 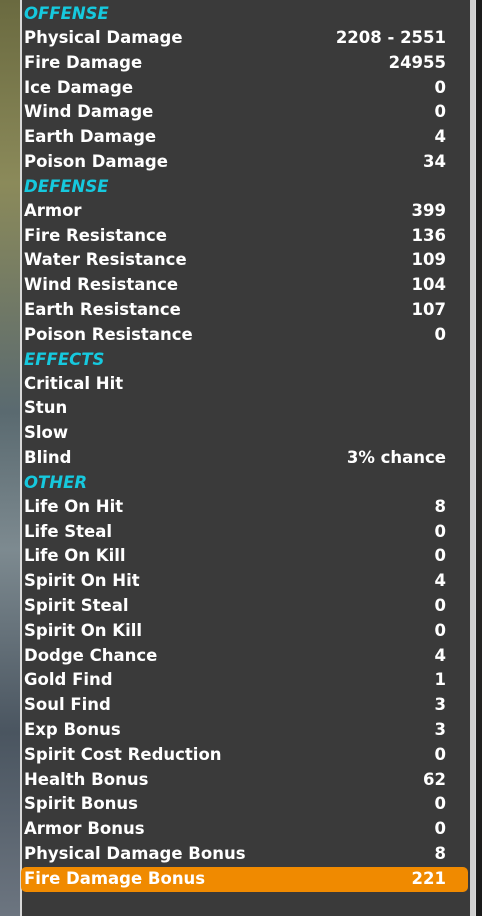 I want to click on stat-value: 3% chance, so click(x=396, y=457).